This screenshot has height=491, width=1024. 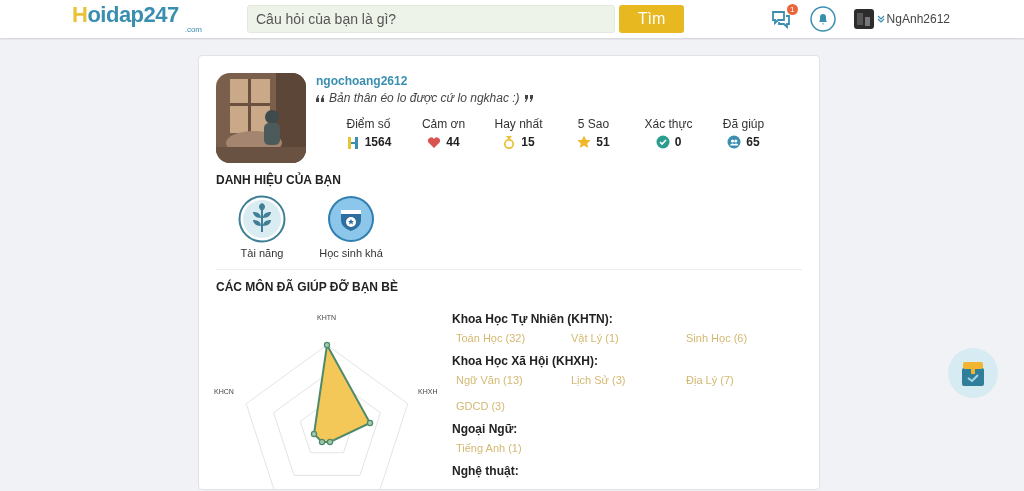 What do you see at coordinates (863, 19) in the screenshot?
I see `avatar` at bounding box center [863, 19].